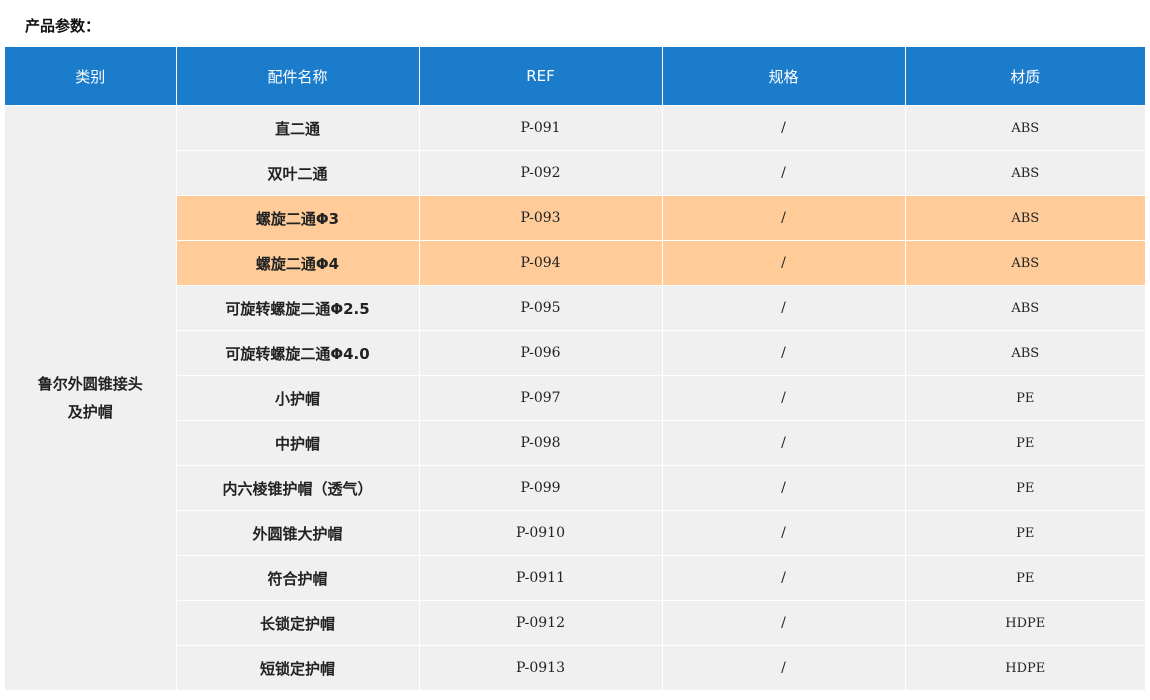  Describe the element at coordinates (540, 668) in the screenshot. I see `ref-cell: P-0913` at that location.